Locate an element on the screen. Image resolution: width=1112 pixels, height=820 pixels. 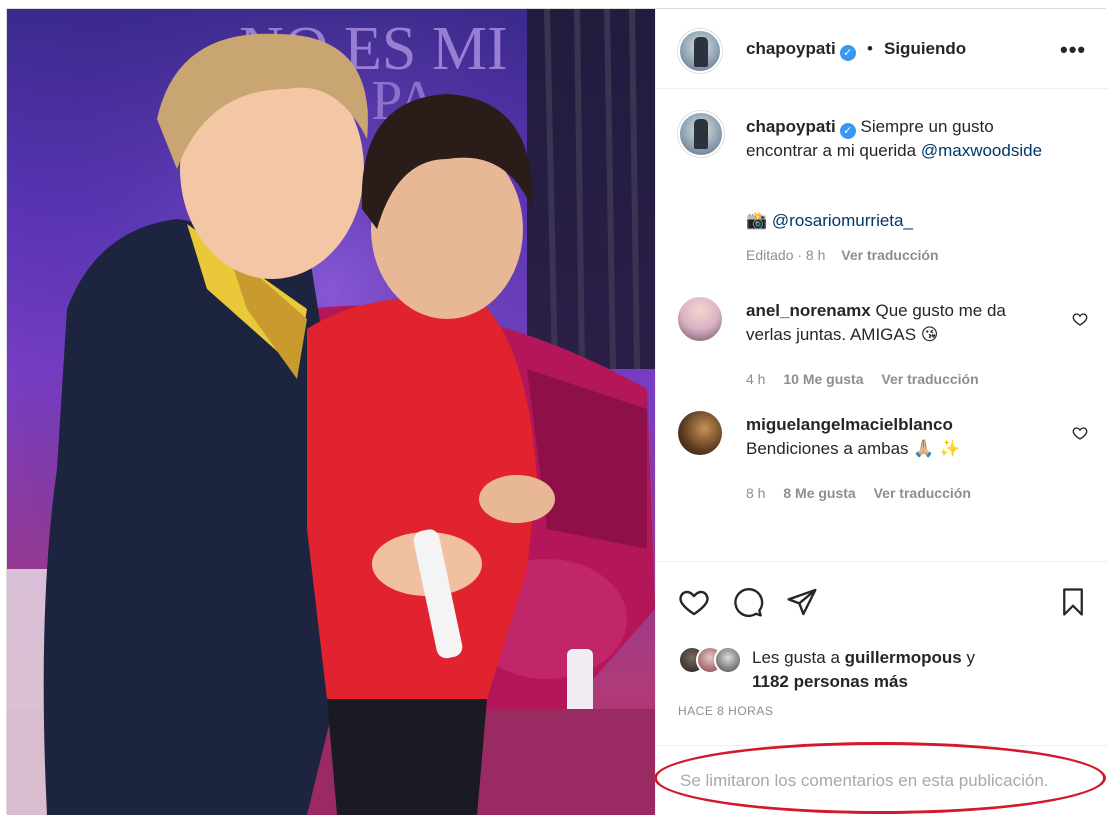
post-timestamp: HACE 8 HORAS is located at coordinates (725, 711).